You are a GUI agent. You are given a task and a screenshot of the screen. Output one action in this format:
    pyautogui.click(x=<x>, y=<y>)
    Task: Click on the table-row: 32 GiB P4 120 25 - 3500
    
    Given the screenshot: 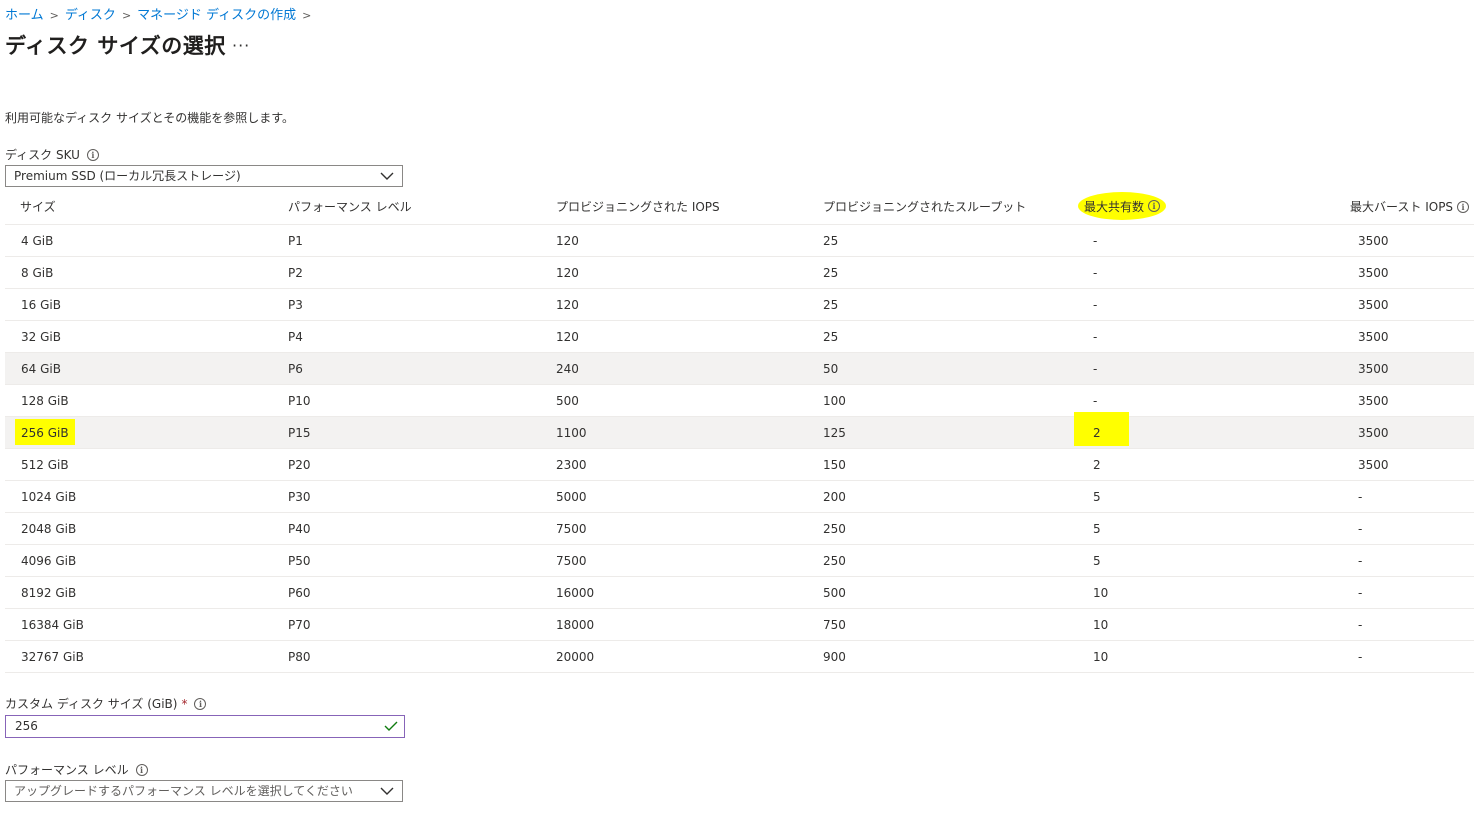 What is the action you would take?
    pyautogui.click(x=739, y=337)
    